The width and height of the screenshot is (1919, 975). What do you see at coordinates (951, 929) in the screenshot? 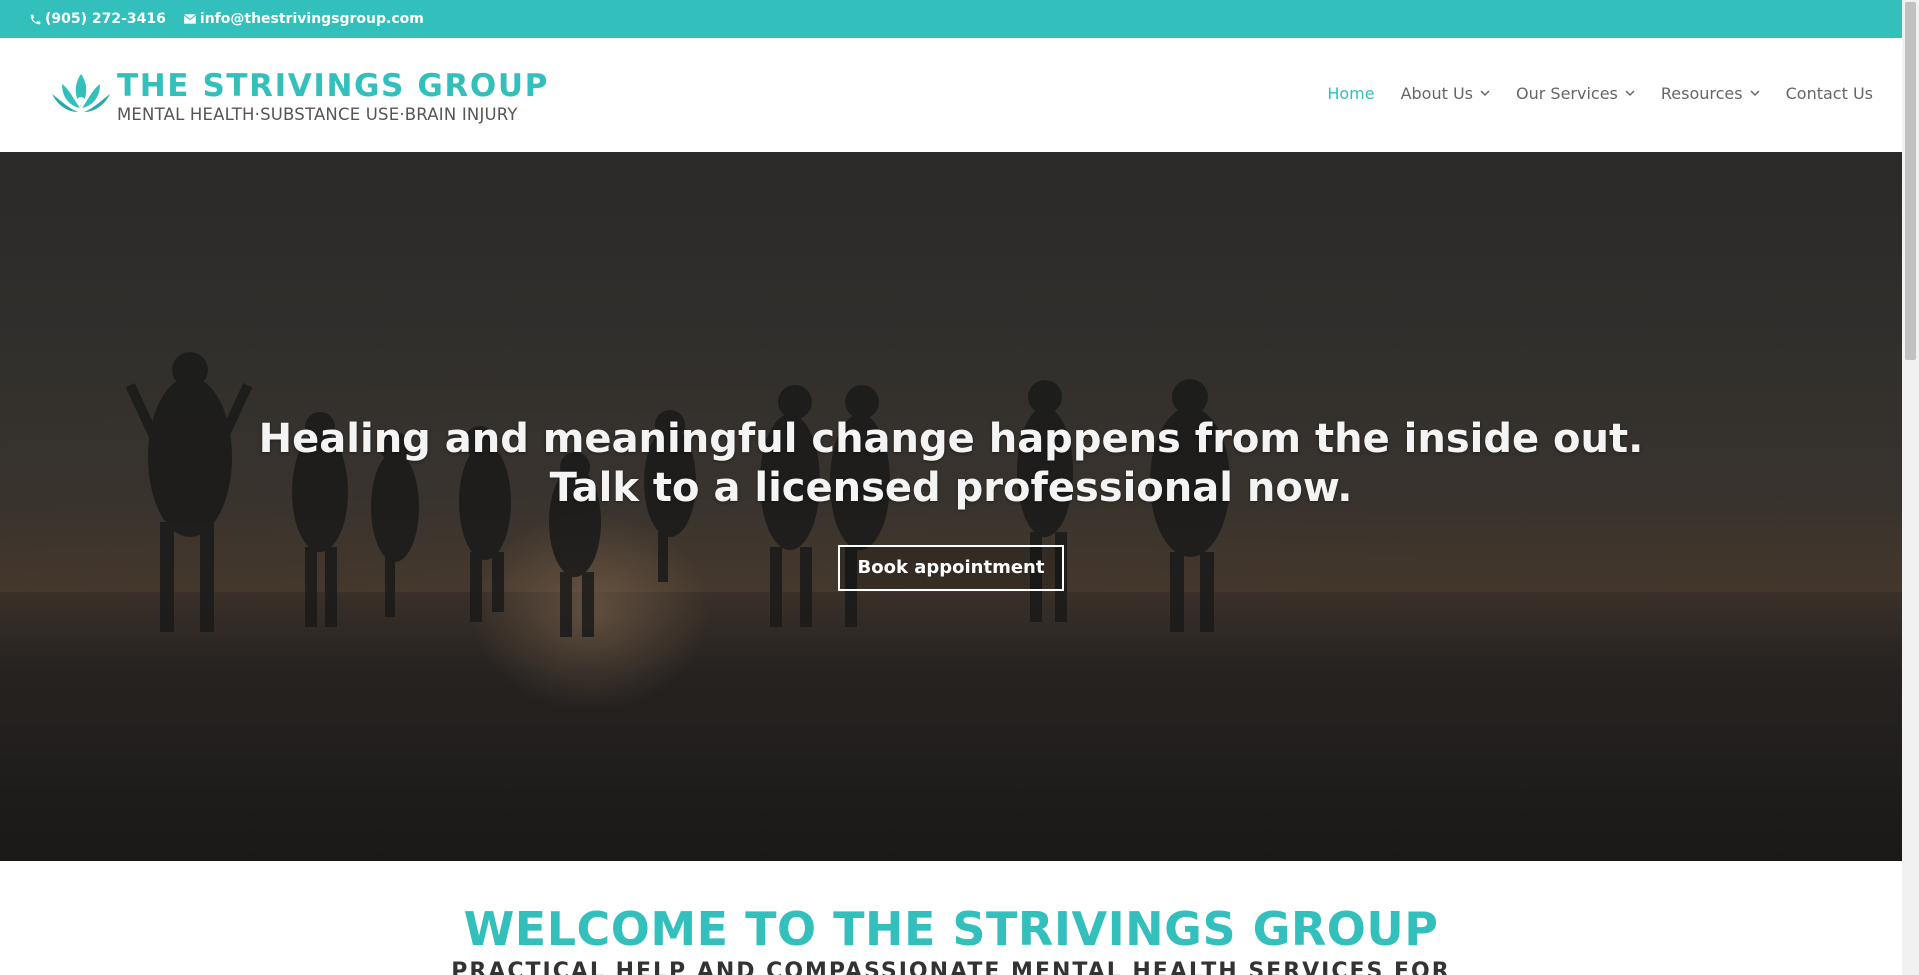
I see `welcome-title: WELCOME TO THE STRIVINGS GROUP` at bounding box center [951, 929].